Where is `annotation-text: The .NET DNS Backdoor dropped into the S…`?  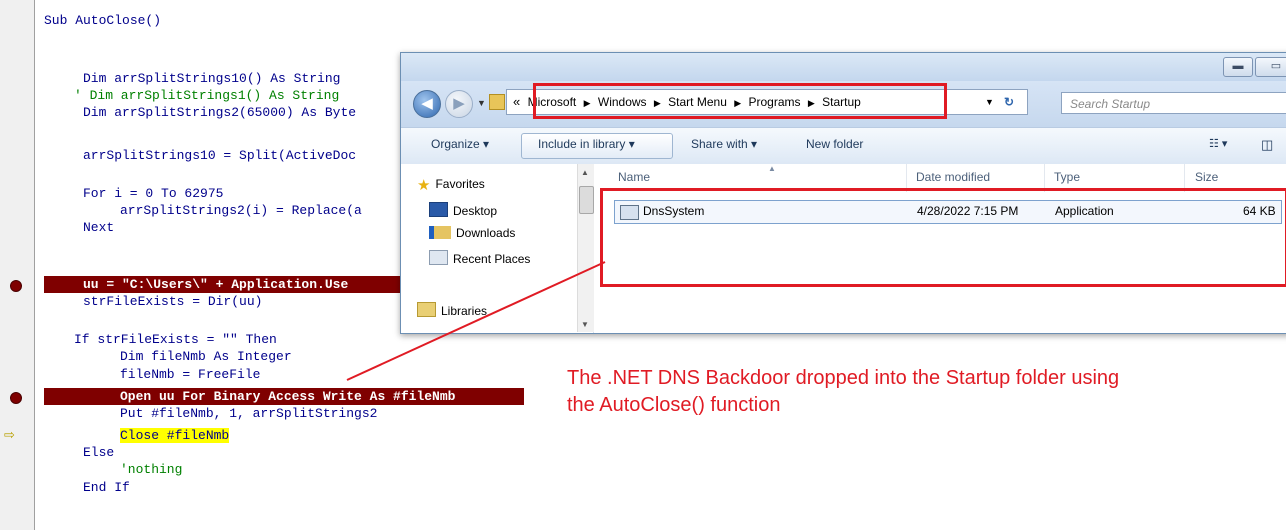
annotation-text: The .NET DNS Backdoor dropped into the S… is located at coordinates (897, 392).